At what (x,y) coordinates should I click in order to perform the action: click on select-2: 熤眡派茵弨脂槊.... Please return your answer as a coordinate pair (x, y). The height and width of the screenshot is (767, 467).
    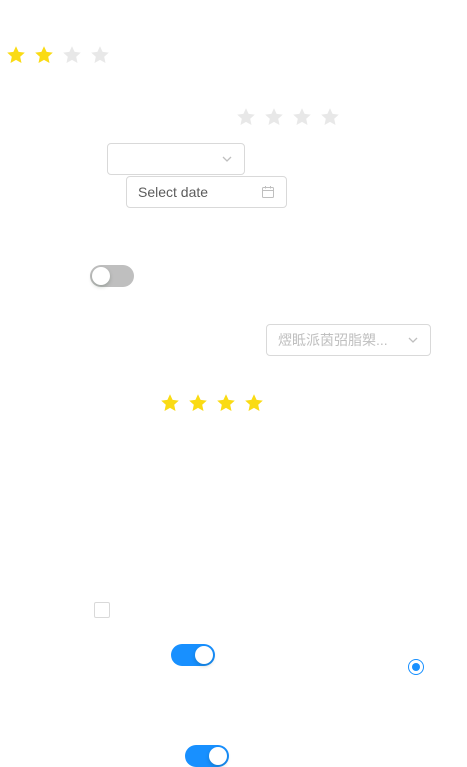
    Looking at the image, I should click on (348, 340).